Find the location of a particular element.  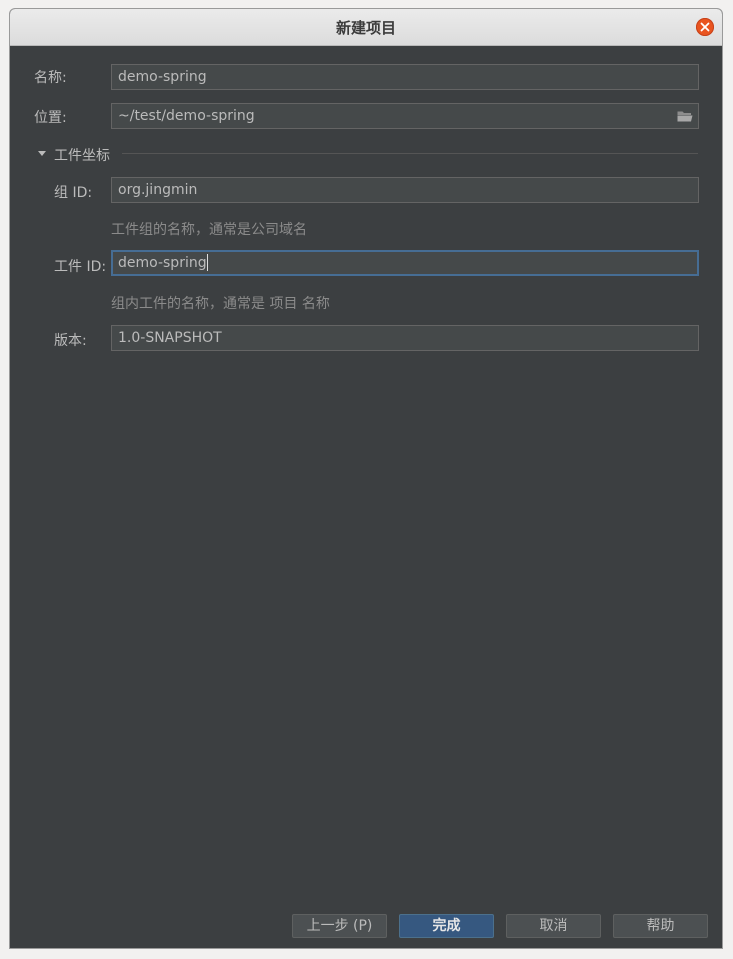

location-input: ~/test/demo-spring is located at coordinates (405, 116).